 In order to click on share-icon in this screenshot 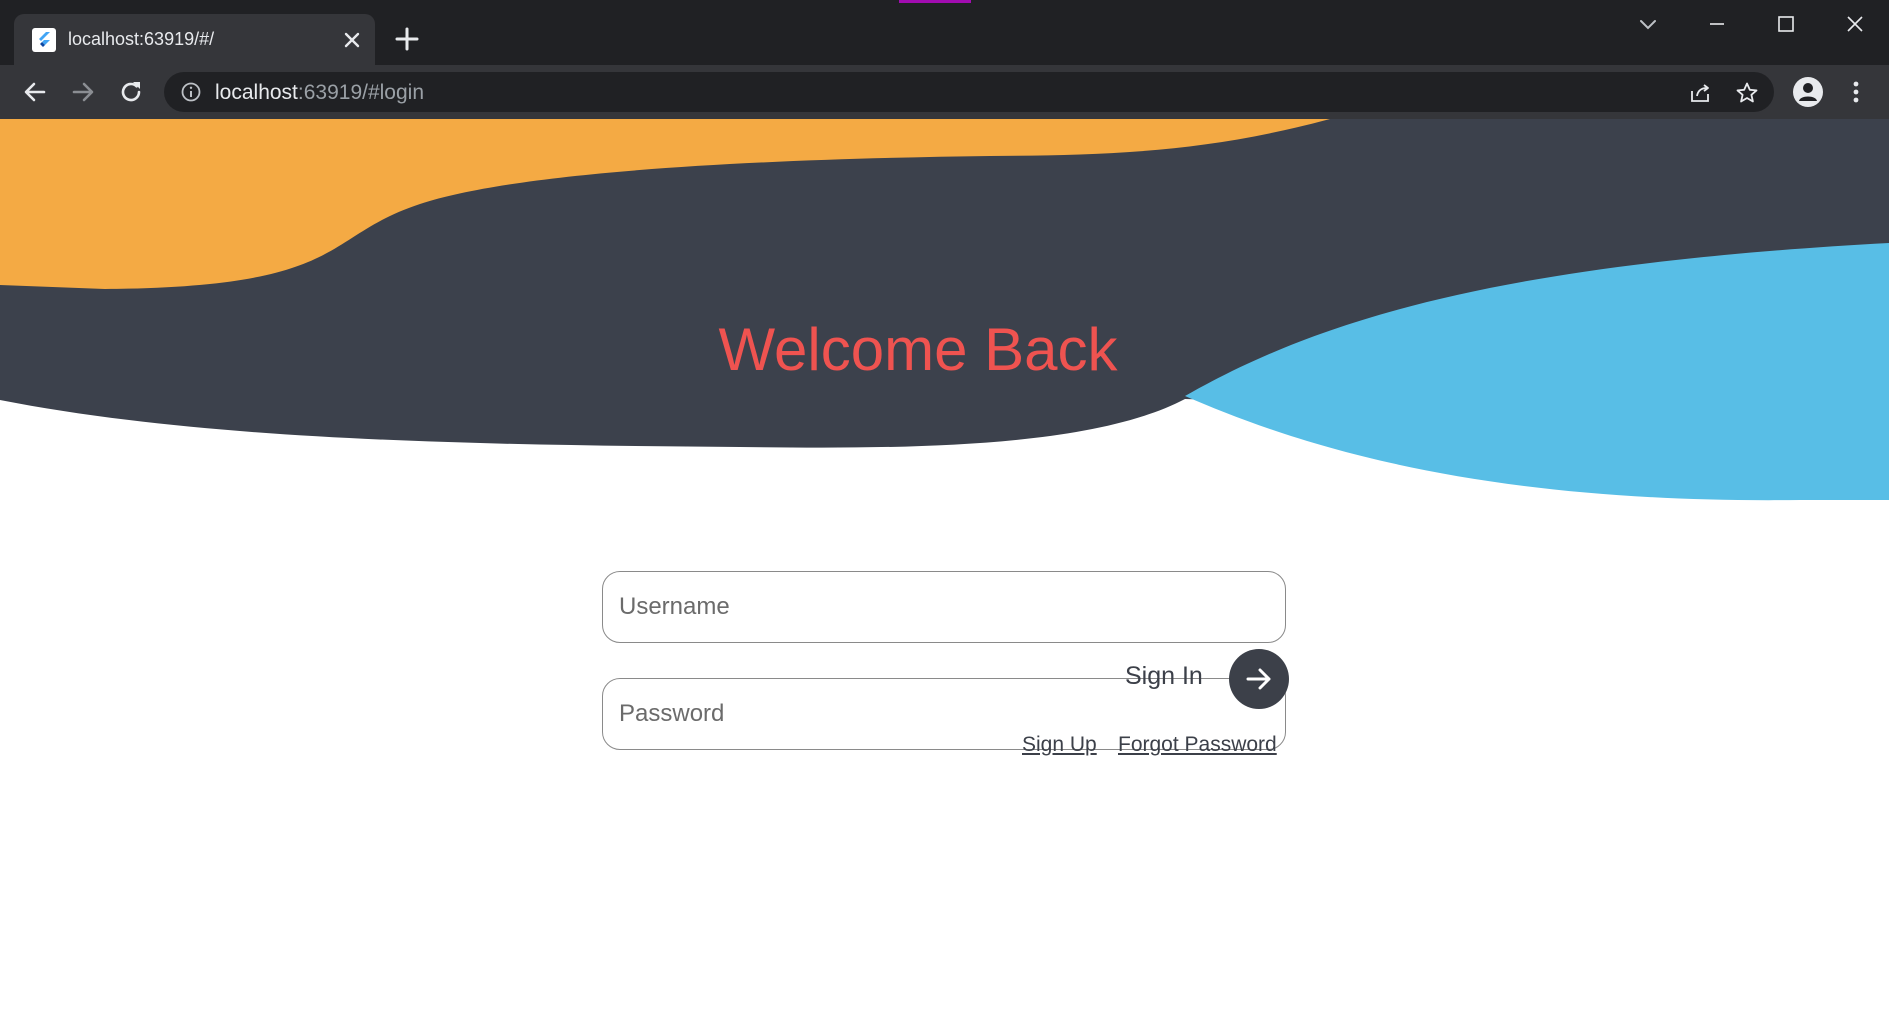, I will do `click(1700, 93)`.